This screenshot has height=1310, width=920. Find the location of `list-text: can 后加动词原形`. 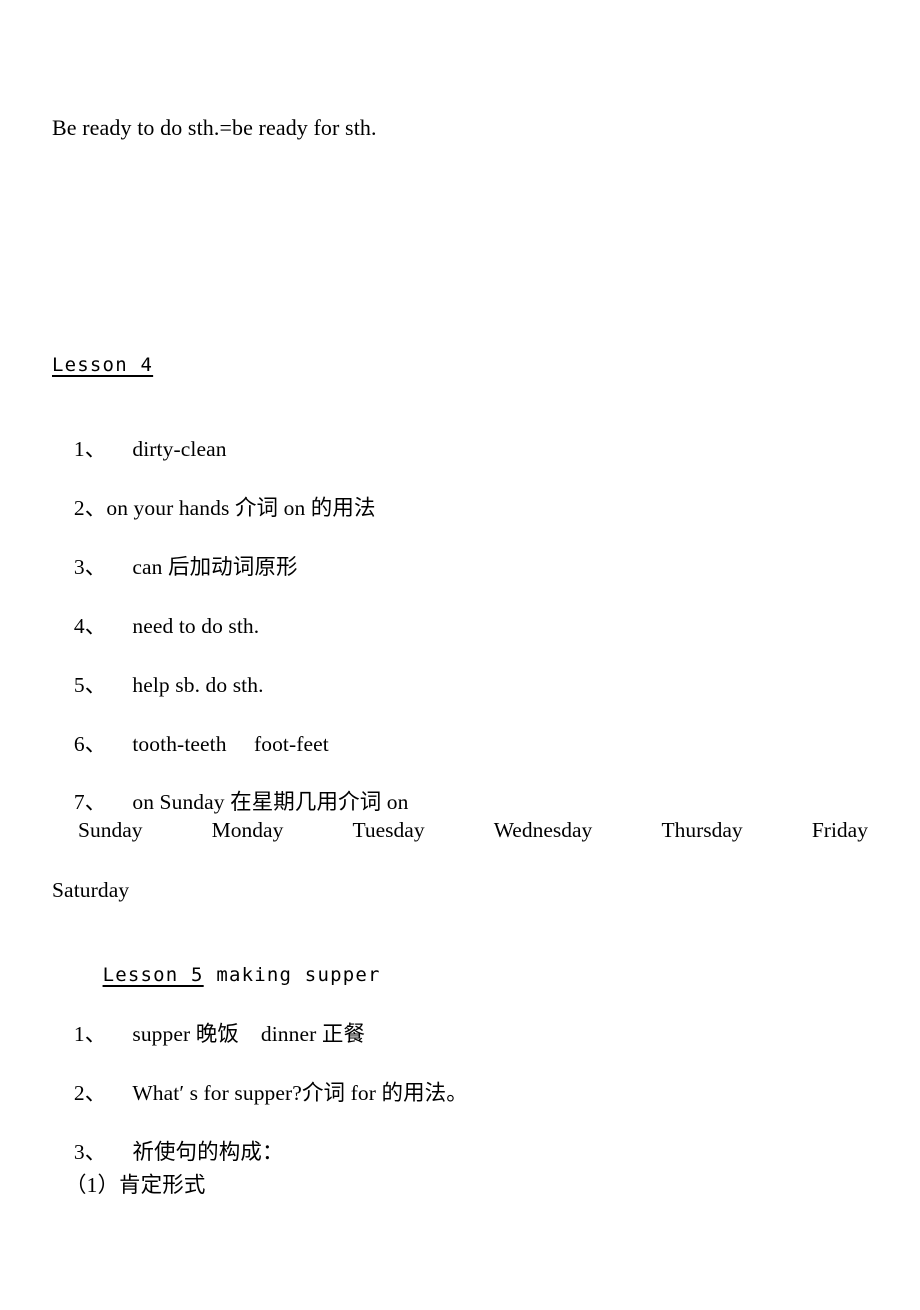

list-text: can 后加动词原形 is located at coordinates (215, 567).